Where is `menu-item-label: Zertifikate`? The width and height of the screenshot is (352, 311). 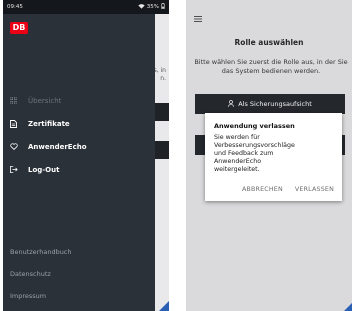 menu-item-label: Zertifikate is located at coordinates (49, 123).